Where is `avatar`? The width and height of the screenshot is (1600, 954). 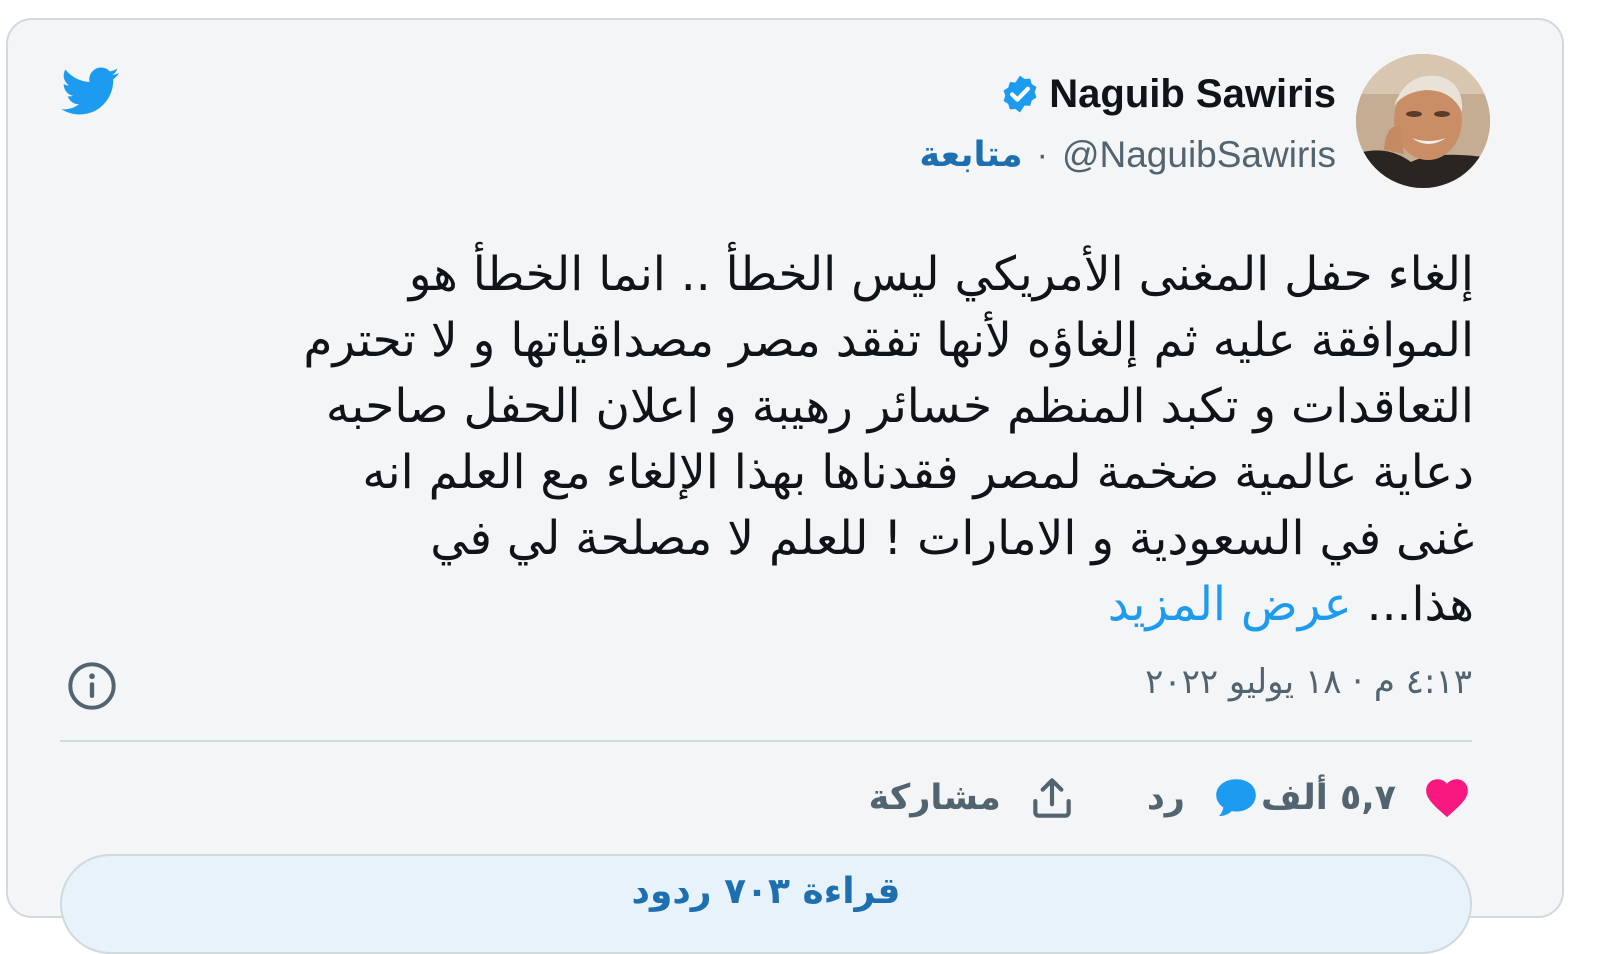 avatar is located at coordinates (1423, 121).